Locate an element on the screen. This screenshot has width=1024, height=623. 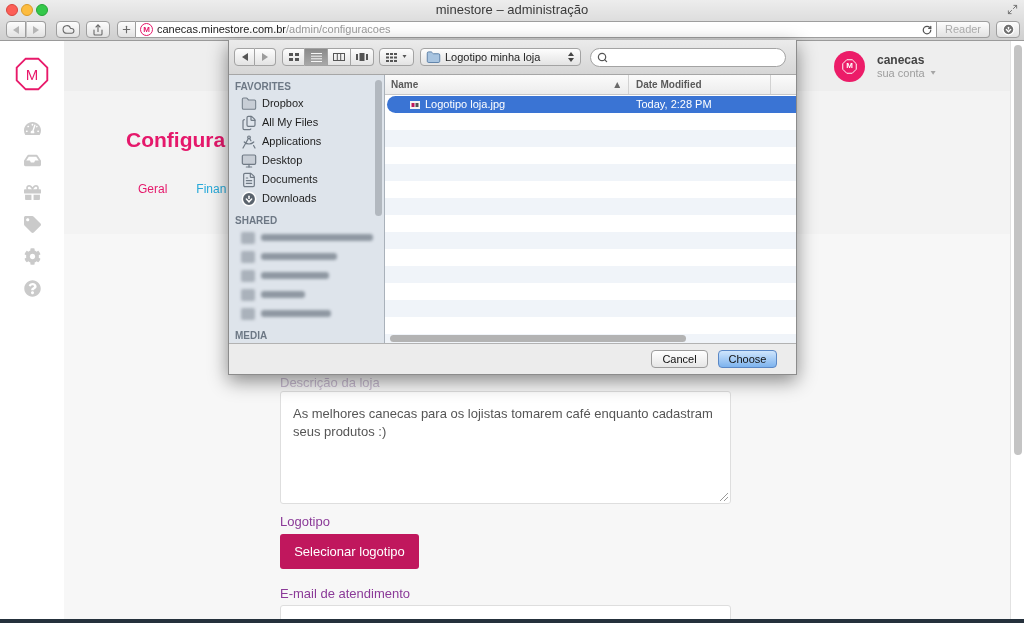
column-header: Date Modified is located at coordinates (700, 84).